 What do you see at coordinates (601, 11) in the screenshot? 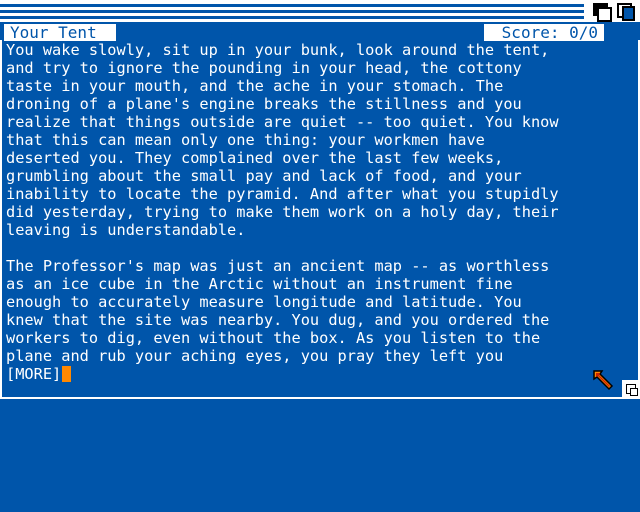
I see `depth-arrange-icon` at bounding box center [601, 11].